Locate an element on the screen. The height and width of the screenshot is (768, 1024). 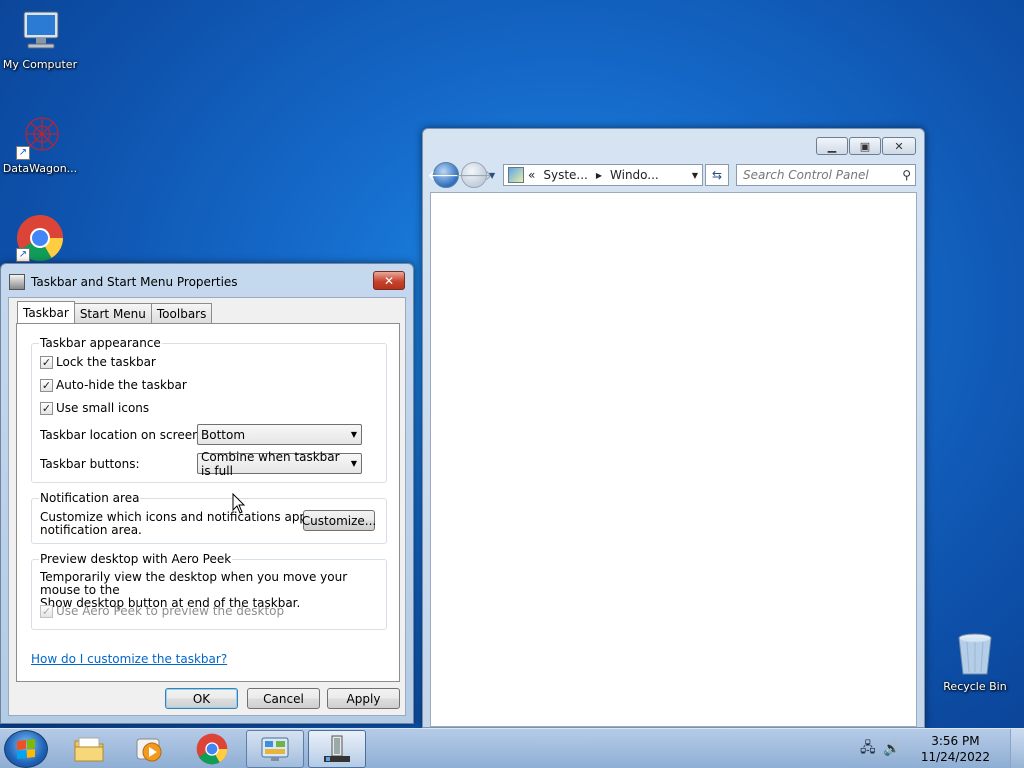
media-player-icon is located at coordinates (149, 750).